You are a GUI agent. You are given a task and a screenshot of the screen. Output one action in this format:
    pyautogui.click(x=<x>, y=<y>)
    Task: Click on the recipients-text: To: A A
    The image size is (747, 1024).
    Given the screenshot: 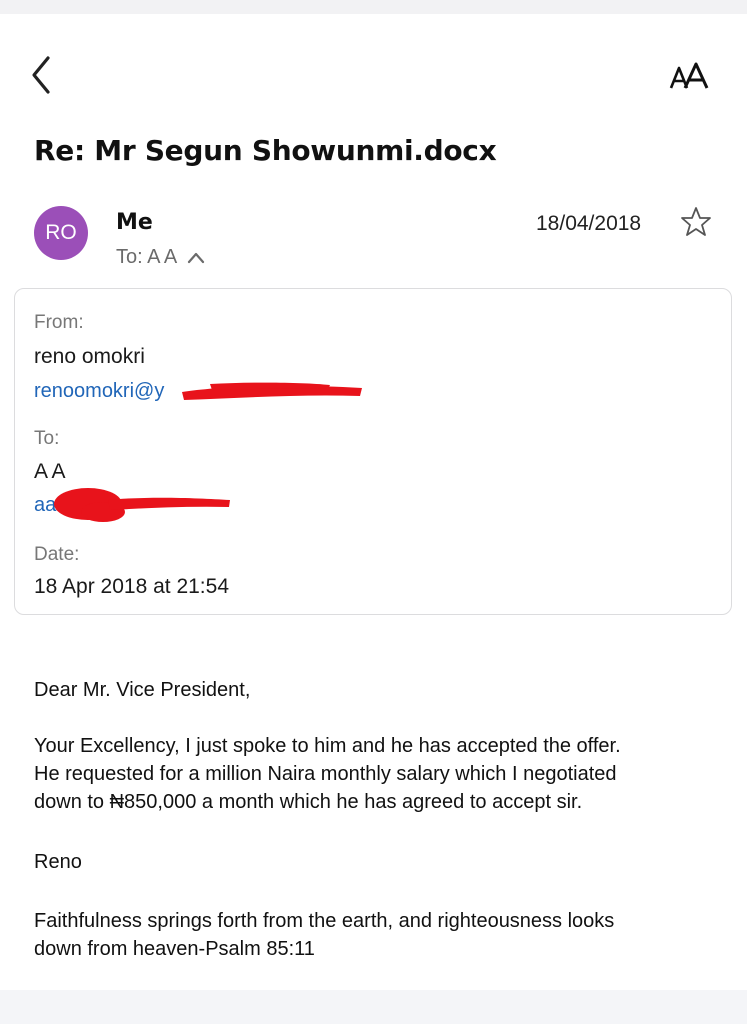 What is the action you would take?
    pyautogui.click(x=146, y=257)
    